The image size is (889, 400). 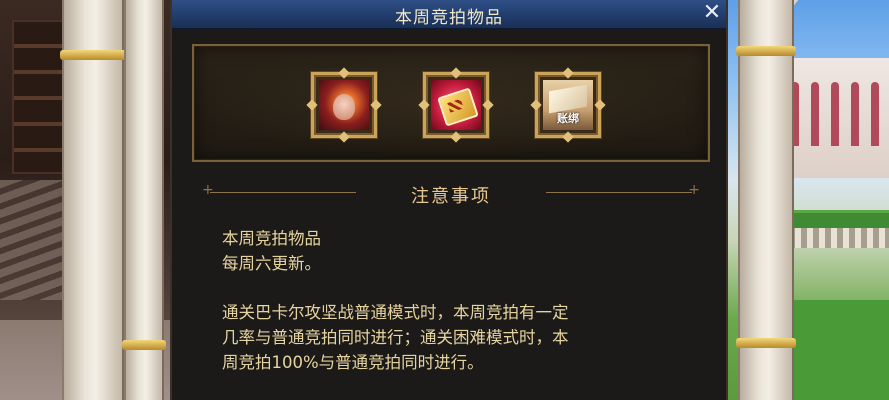 I want to click on title-bar: 本周竞拍物品 ✕, so click(x=449, y=14).